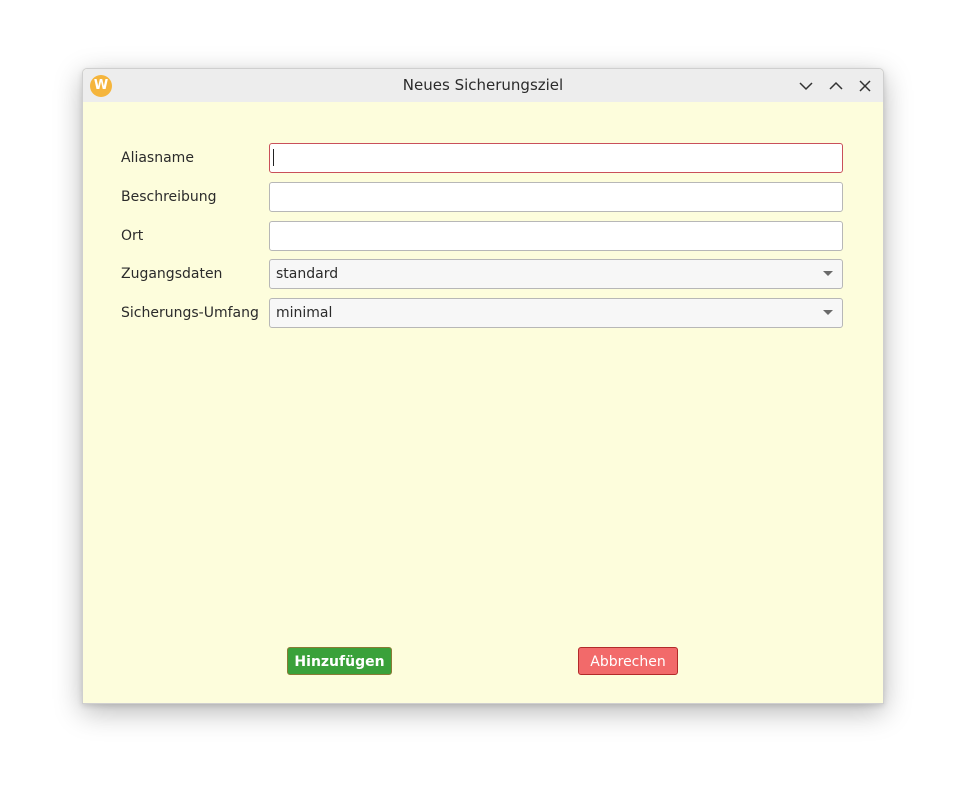 The image size is (964, 799). I want to click on scope-label: Sicherungs-Umfang, so click(190, 313).